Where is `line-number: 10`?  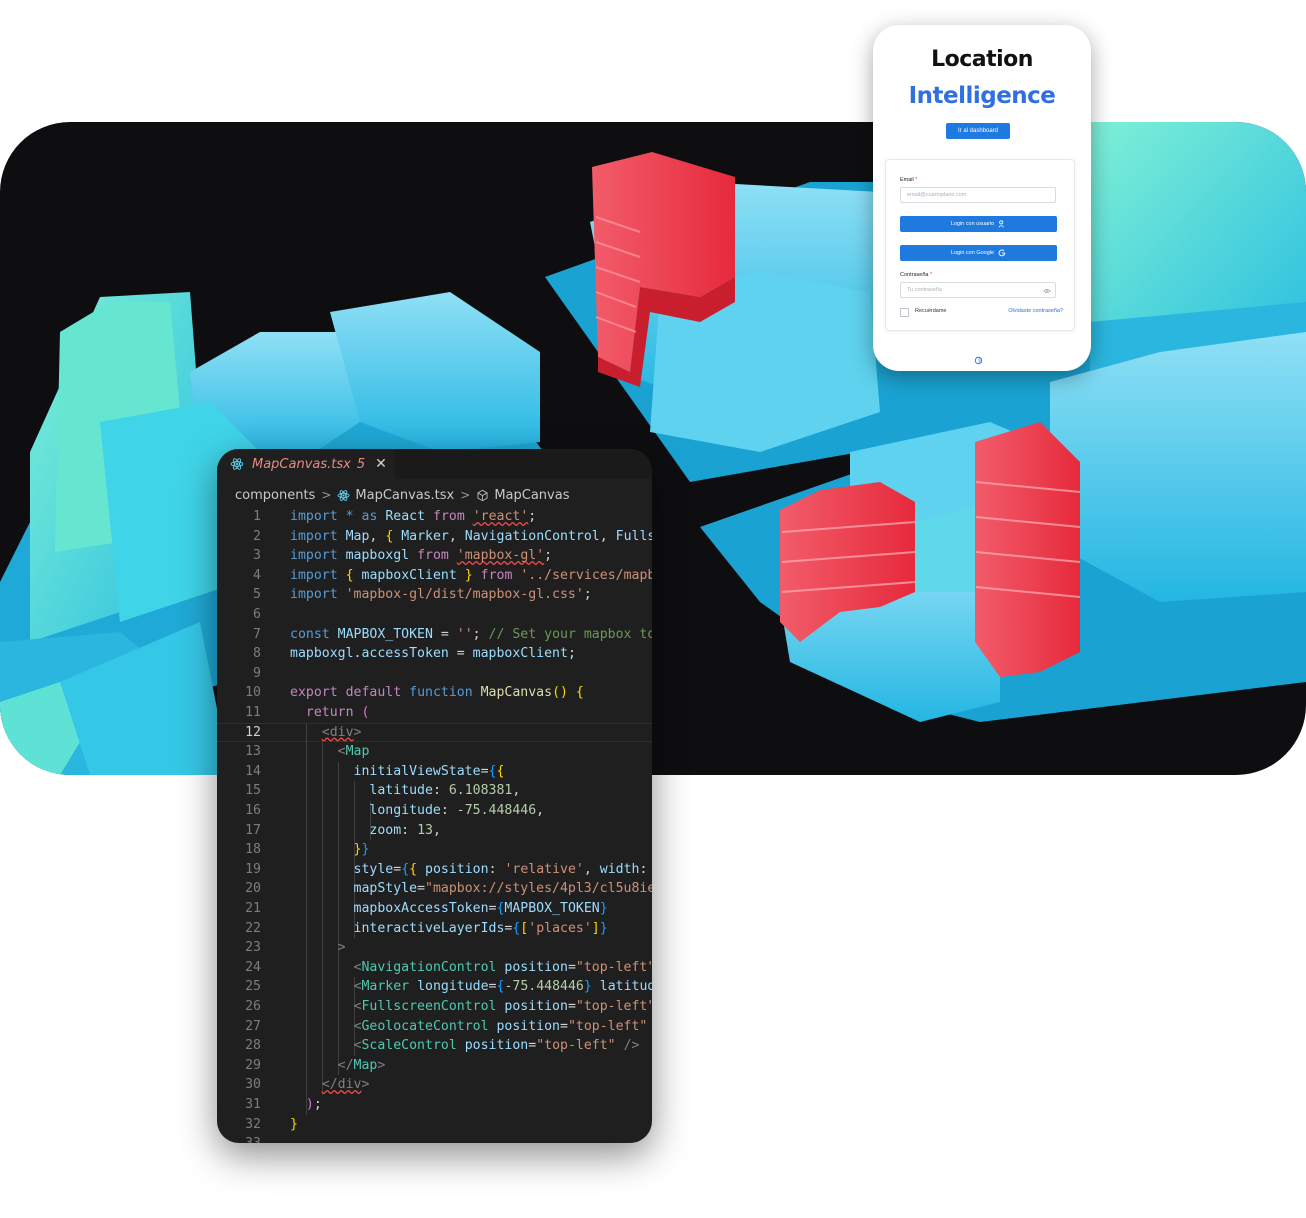 line-number: 10 is located at coordinates (253, 693).